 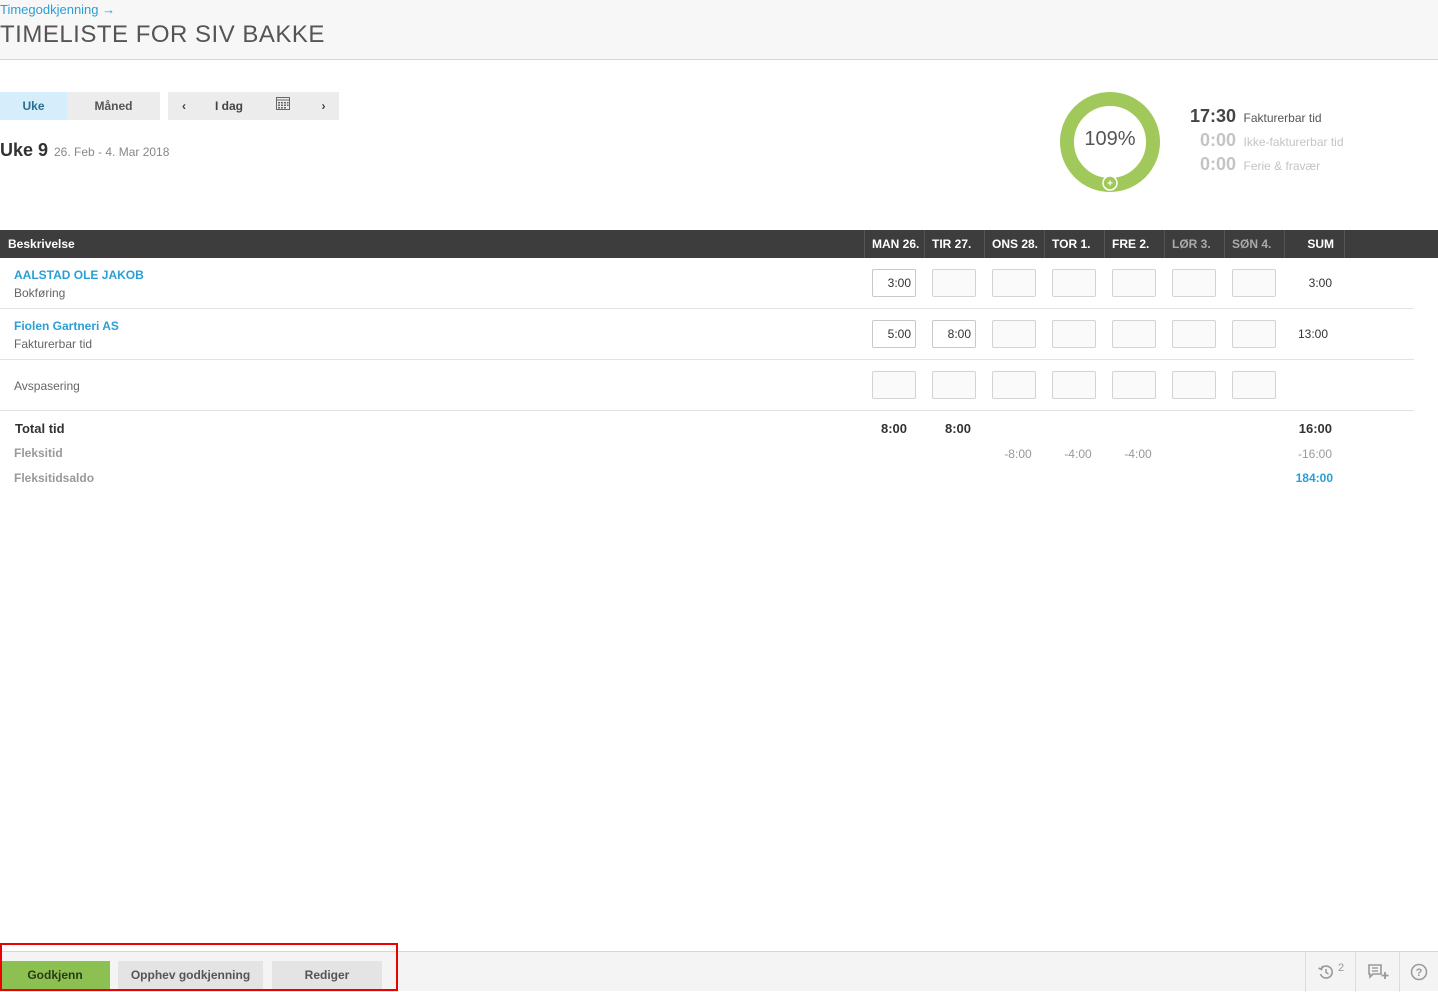 I want to click on billable-stat: 17:30 Fakturerbar tid, so click(x=1256, y=116).